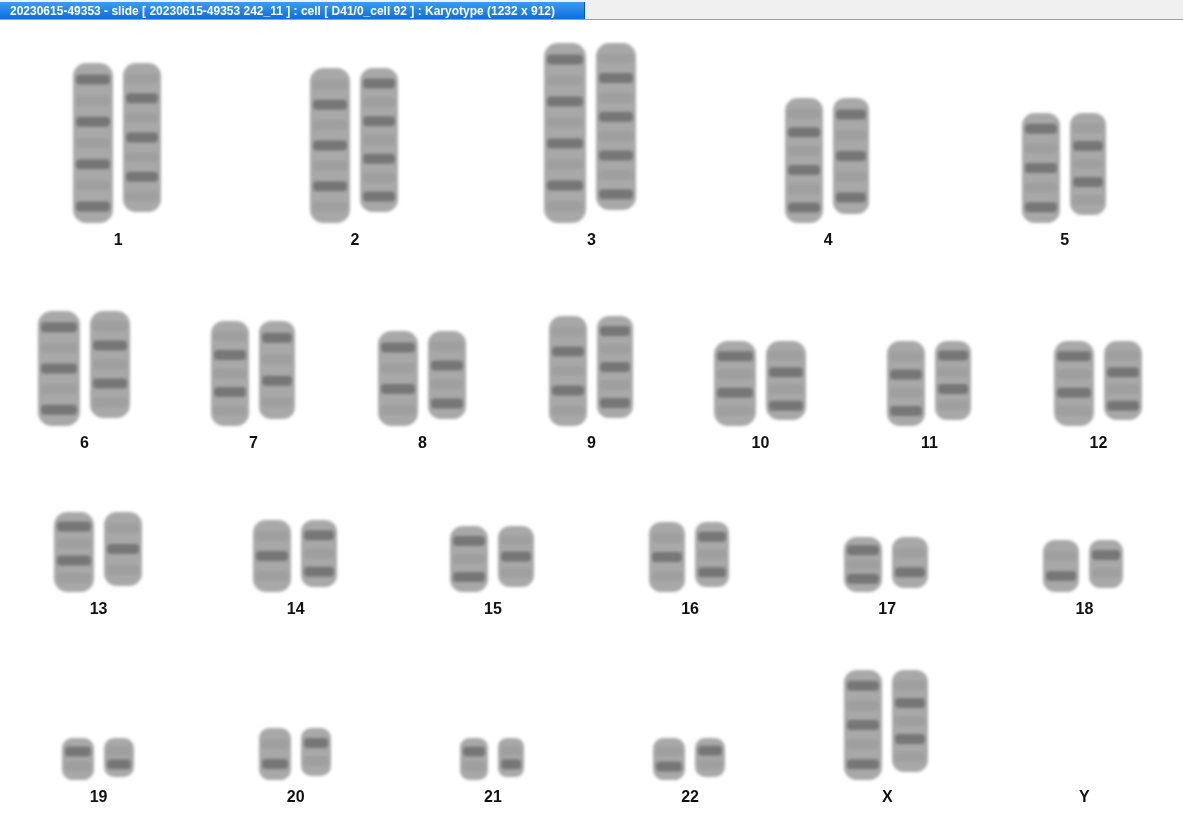  I want to click on chromosome-number: 11, so click(929, 443).